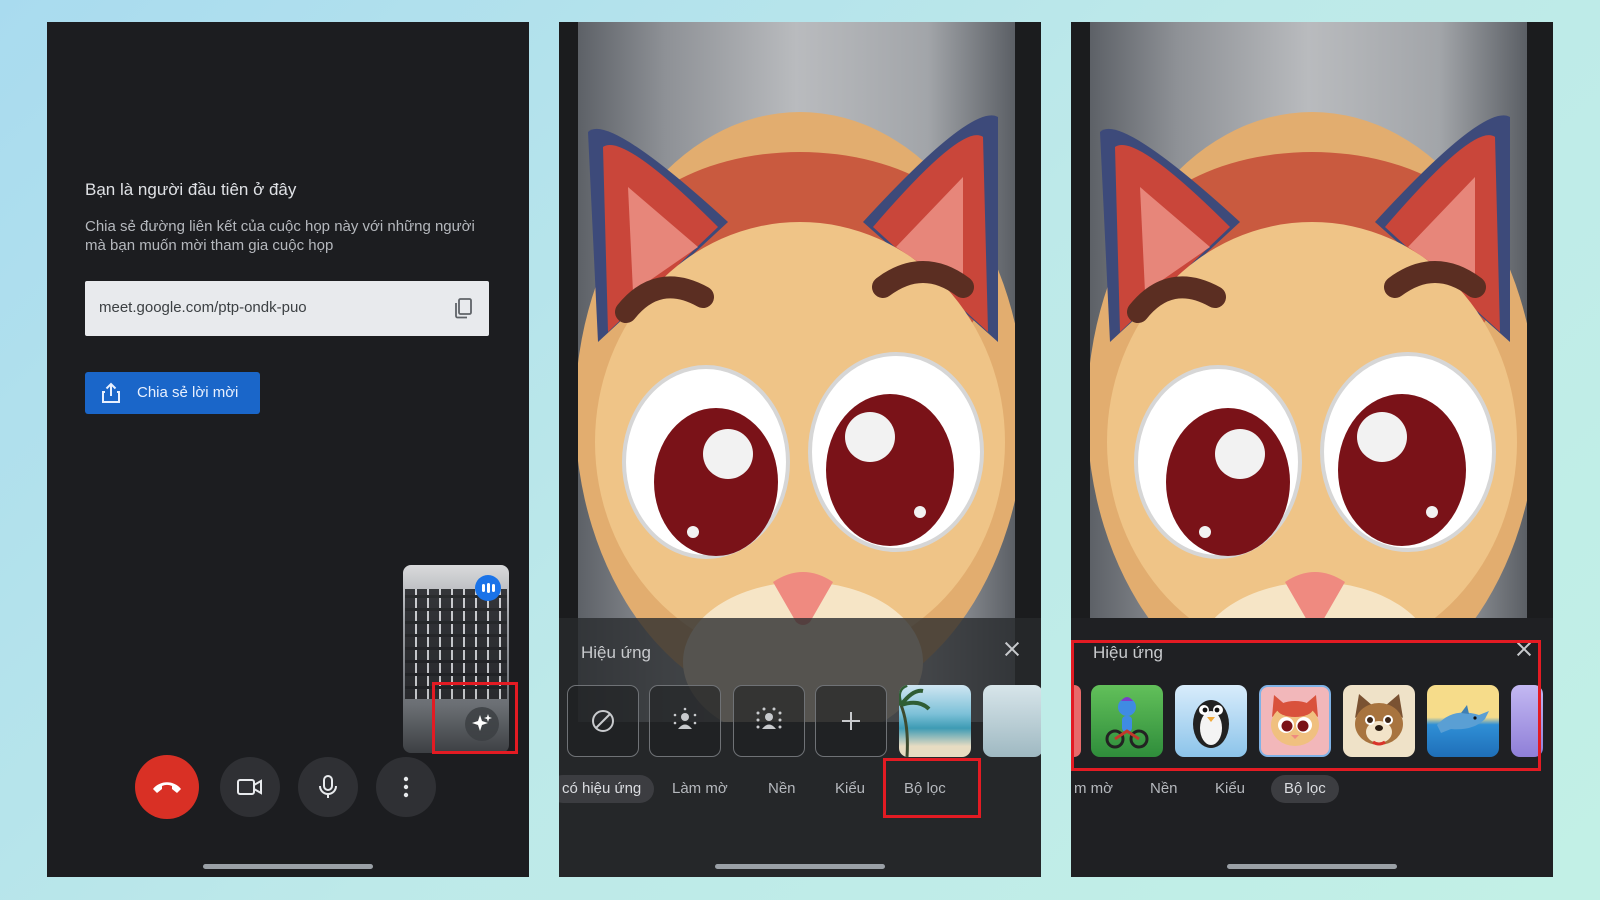 The height and width of the screenshot is (900, 1600). I want to click on cat-filter-tile, so click(1295, 721).